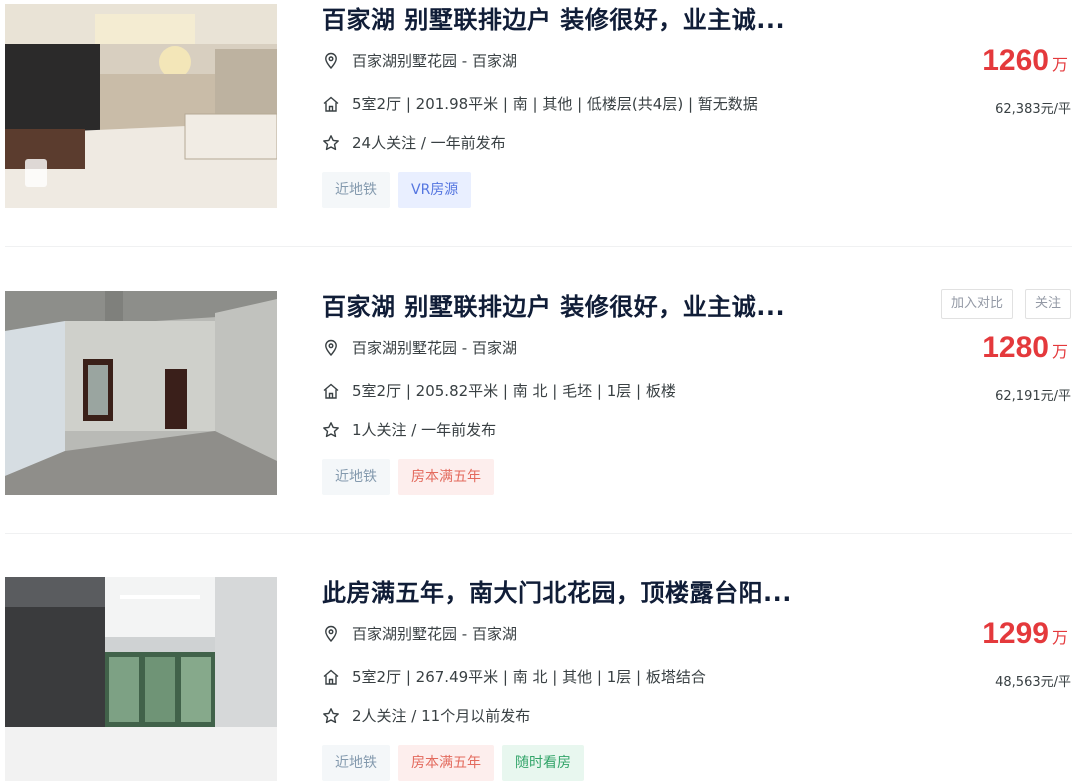 Image resolution: width=1080 pixels, height=783 pixels. I want to click on listing-follow-row: 1人关注 / 一年前发布, so click(409, 429).